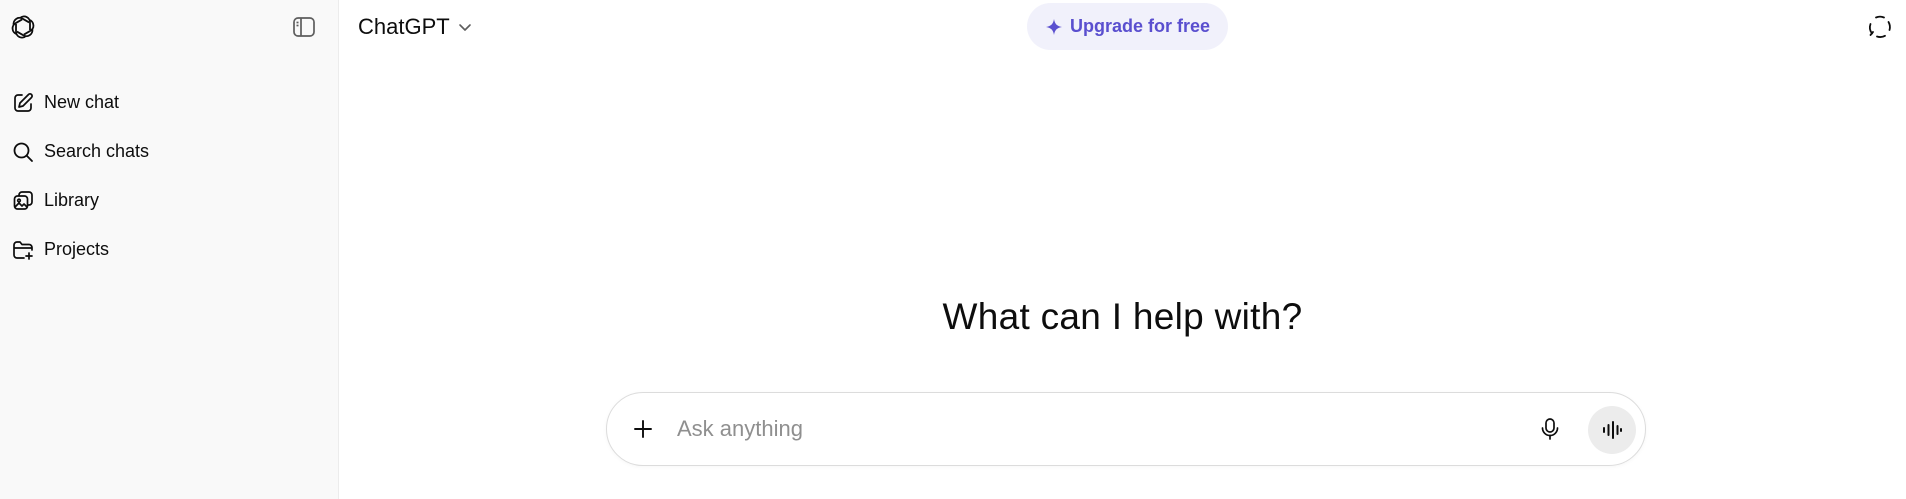  What do you see at coordinates (169, 27) in the screenshot?
I see `sidebar-header` at bounding box center [169, 27].